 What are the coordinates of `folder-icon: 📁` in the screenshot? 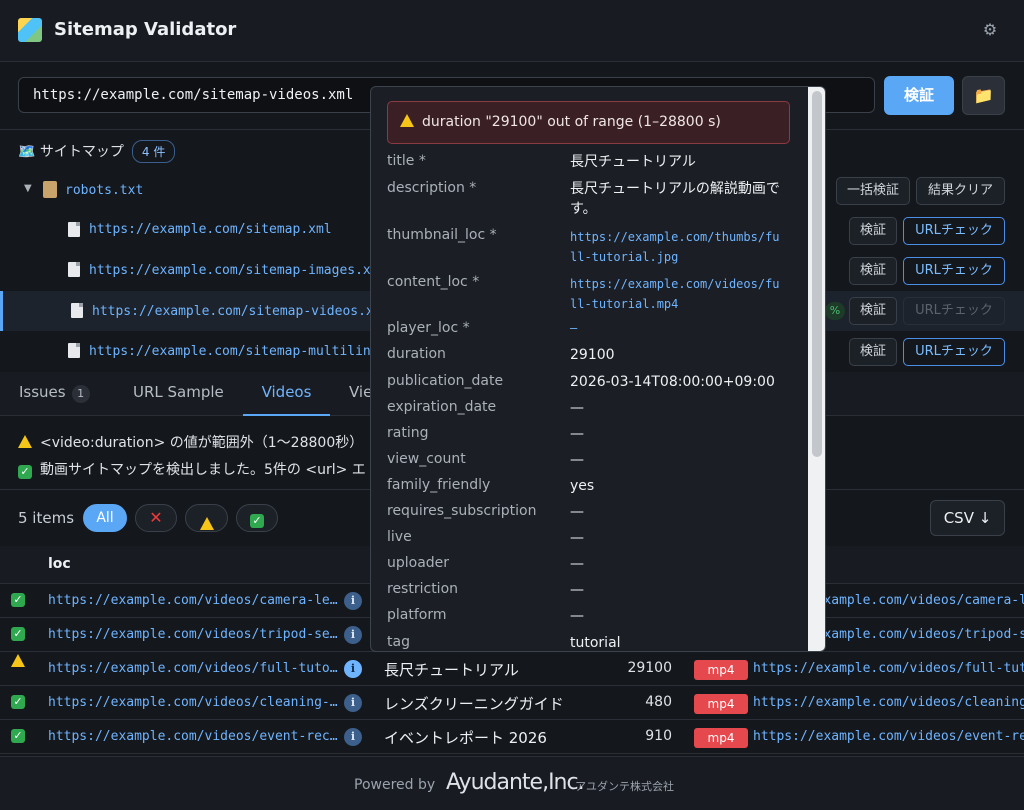 It's located at (983, 95).